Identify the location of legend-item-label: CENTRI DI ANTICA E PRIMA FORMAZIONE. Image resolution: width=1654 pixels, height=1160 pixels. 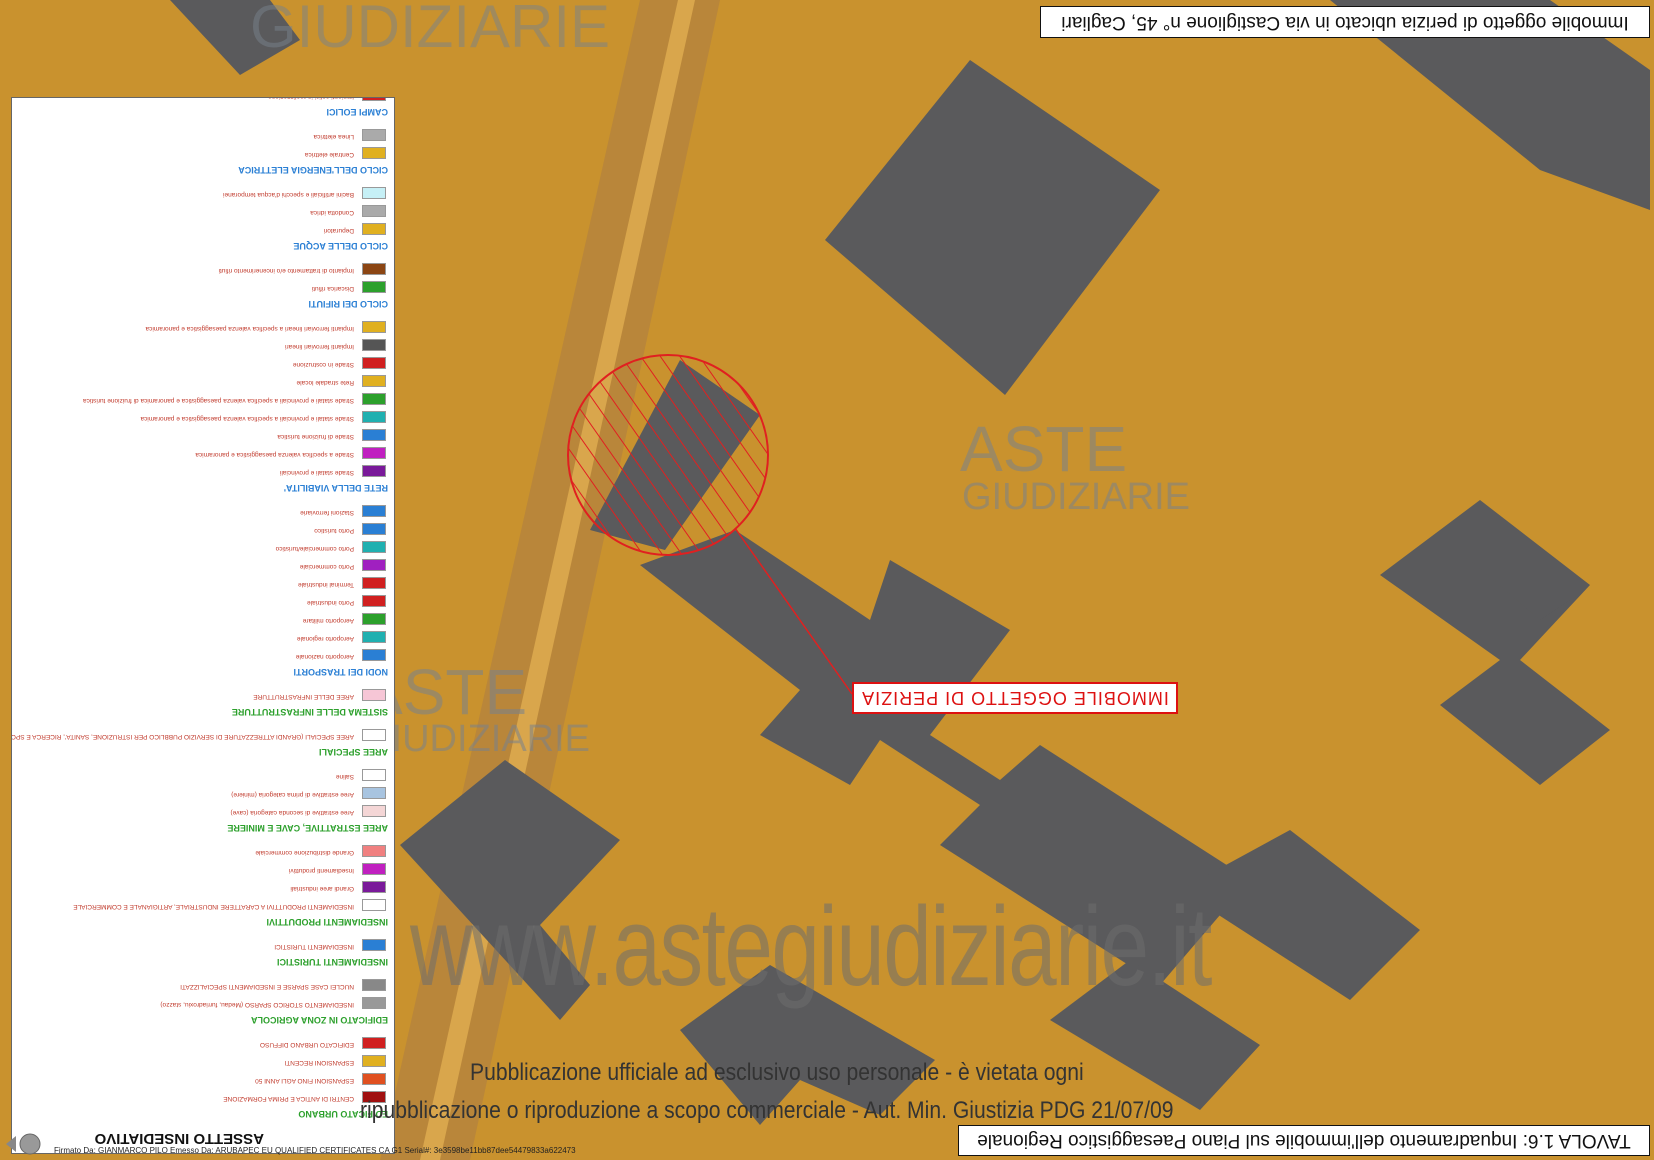
(288, 1098).